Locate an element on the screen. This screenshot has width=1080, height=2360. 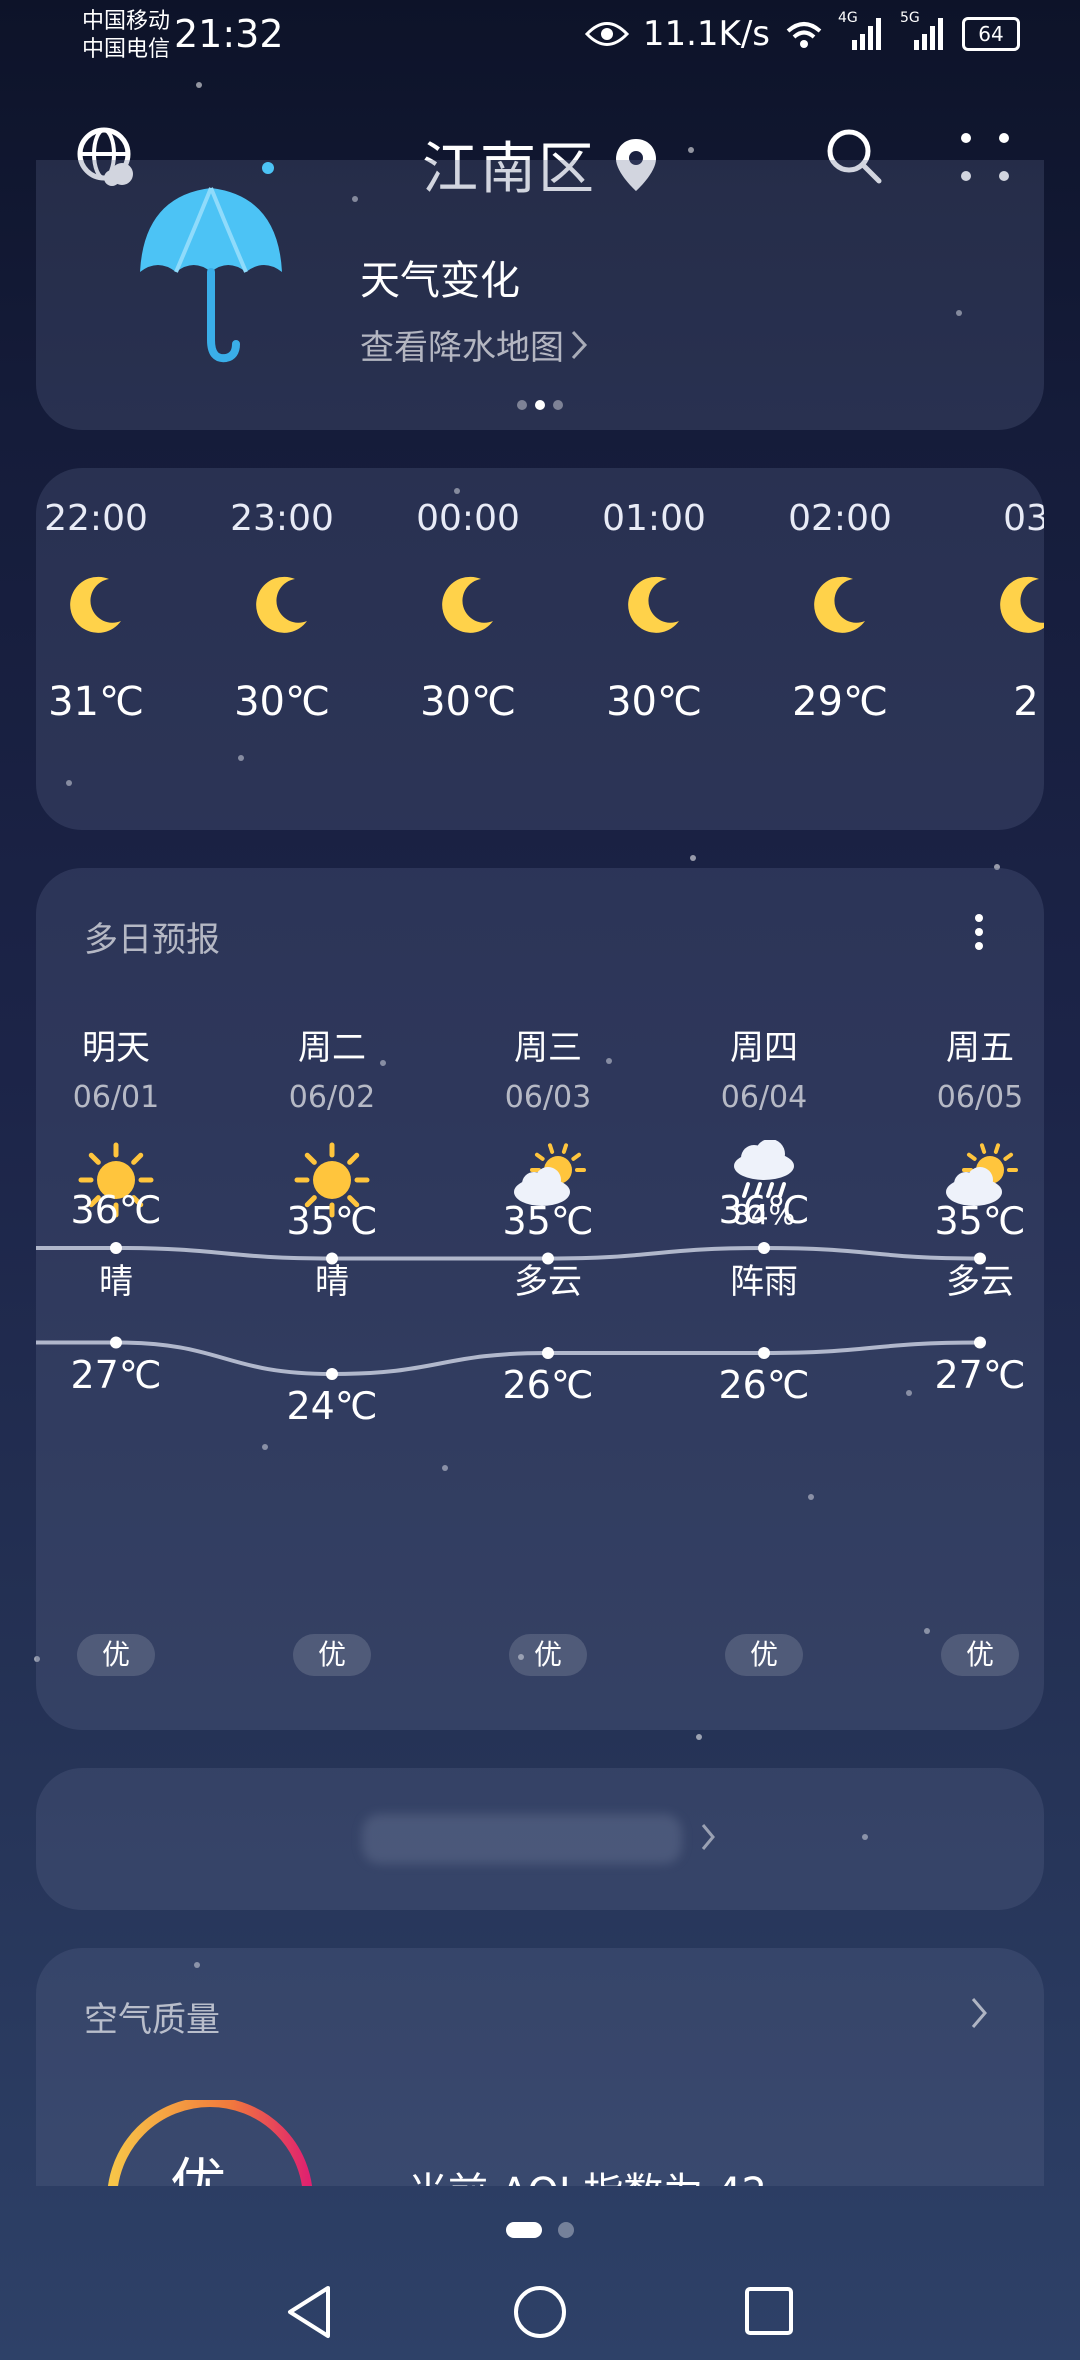
carrier-2: 中国电信 is located at coordinates (126, 49).